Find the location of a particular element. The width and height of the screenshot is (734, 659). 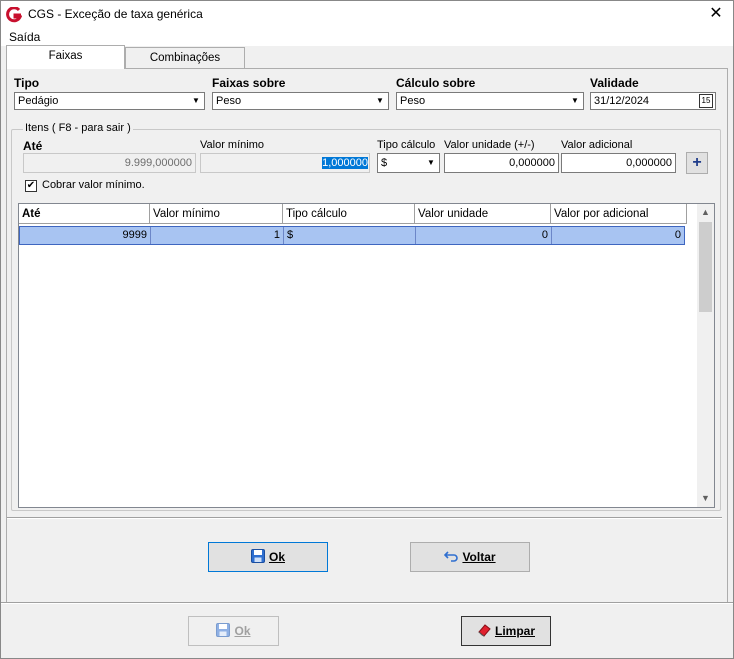

column-header-valor-minimo: Valor mínimo is located at coordinates (216, 214).